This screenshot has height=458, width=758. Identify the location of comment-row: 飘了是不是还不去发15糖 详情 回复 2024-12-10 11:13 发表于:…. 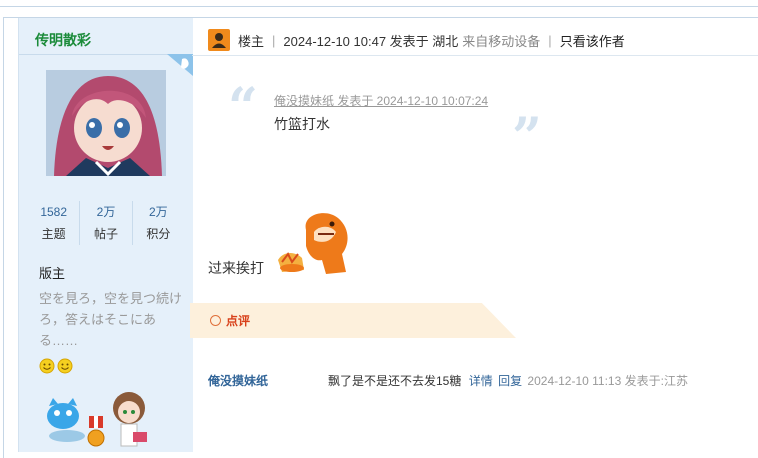
(508, 380).